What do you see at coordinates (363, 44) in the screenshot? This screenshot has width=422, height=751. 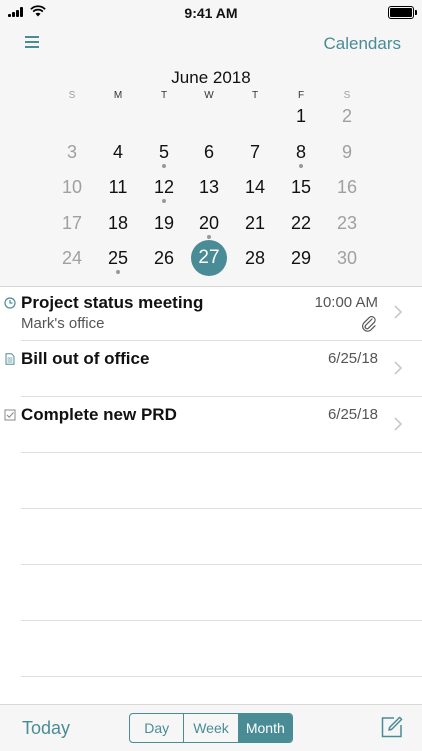 I see `calendars-button: Calendars` at bounding box center [363, 44].